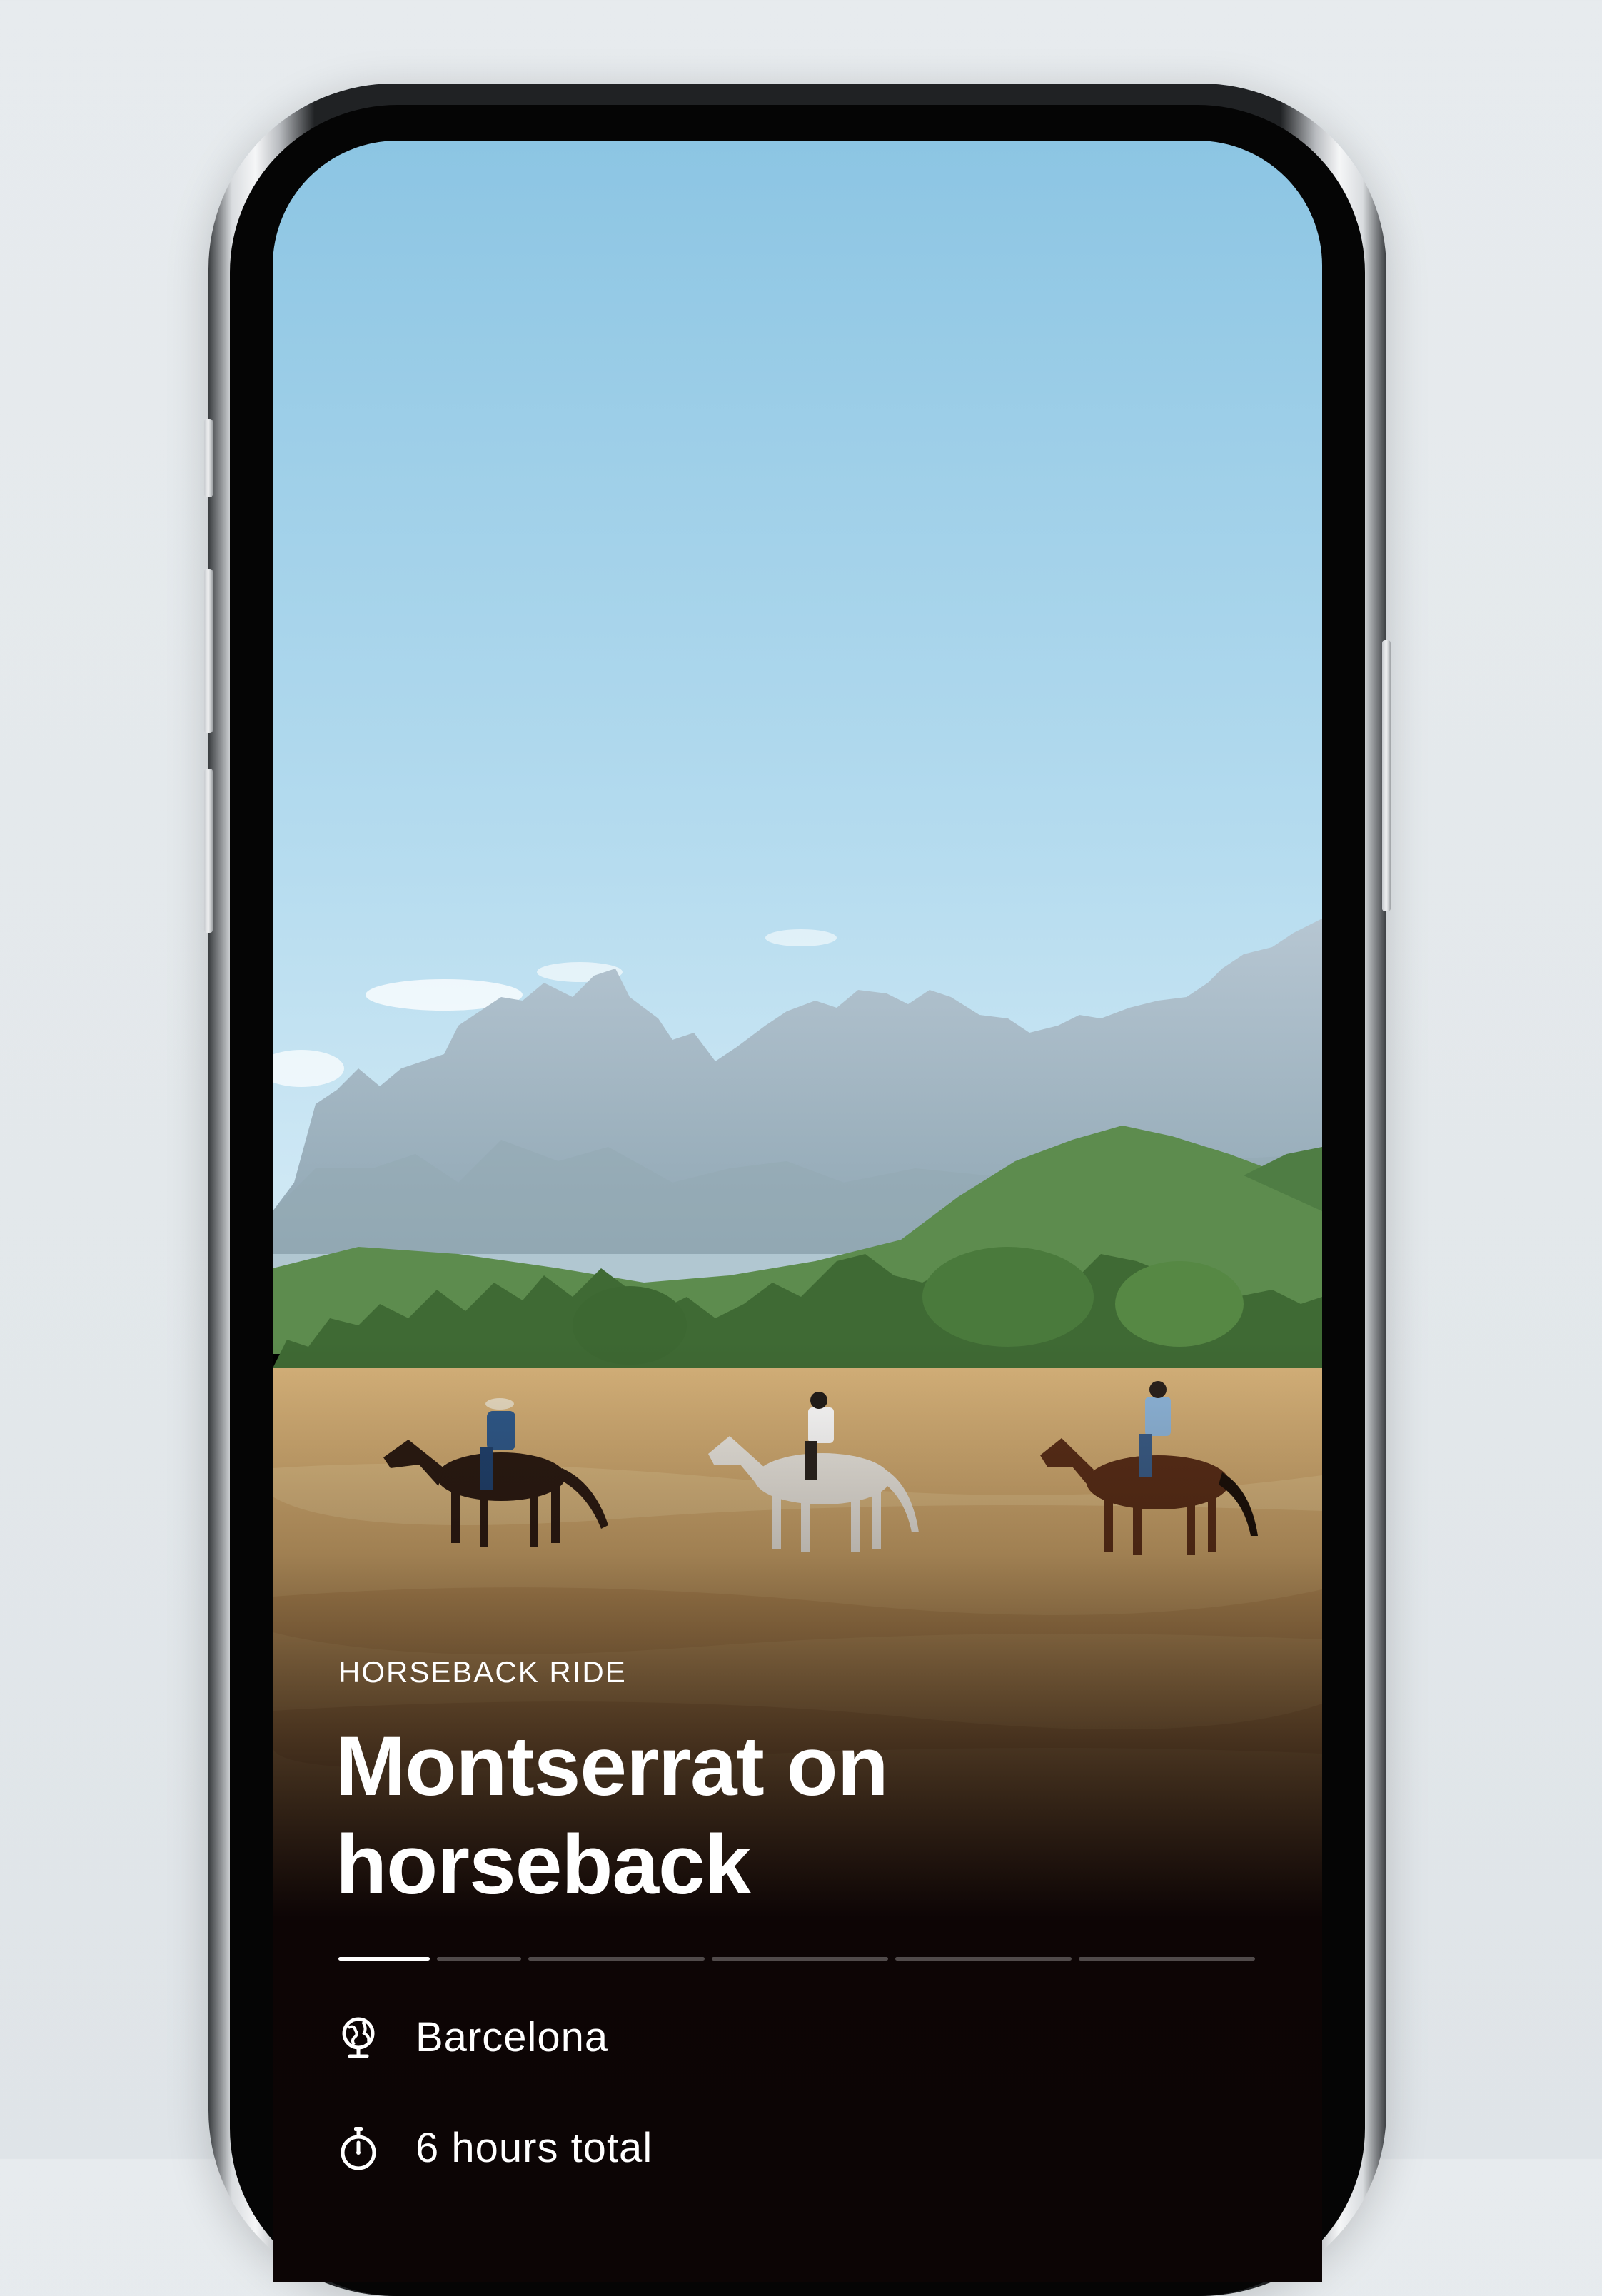 The width and height of the screenshot is (1602, 2296). What do you see at coordinates (512, 2037) in the screenshot?
I see `location-text: Barcelona` at bounding box center [512, 2037].